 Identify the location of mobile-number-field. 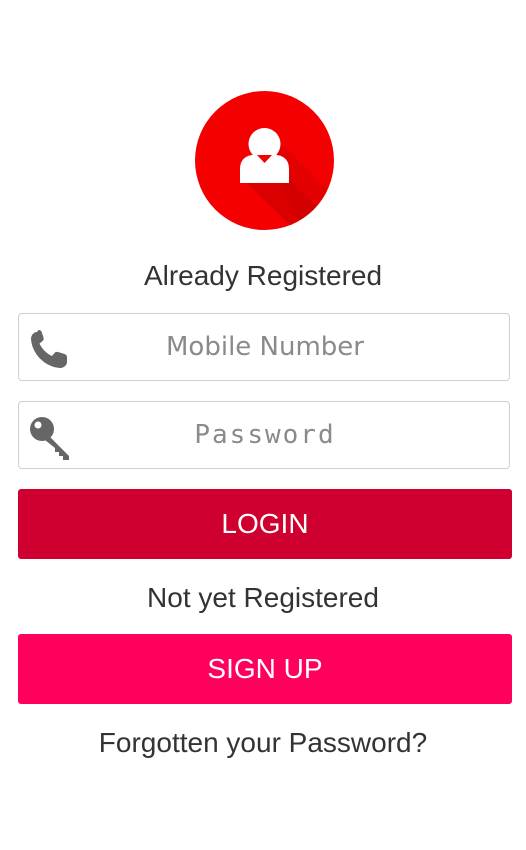
(264, 347).